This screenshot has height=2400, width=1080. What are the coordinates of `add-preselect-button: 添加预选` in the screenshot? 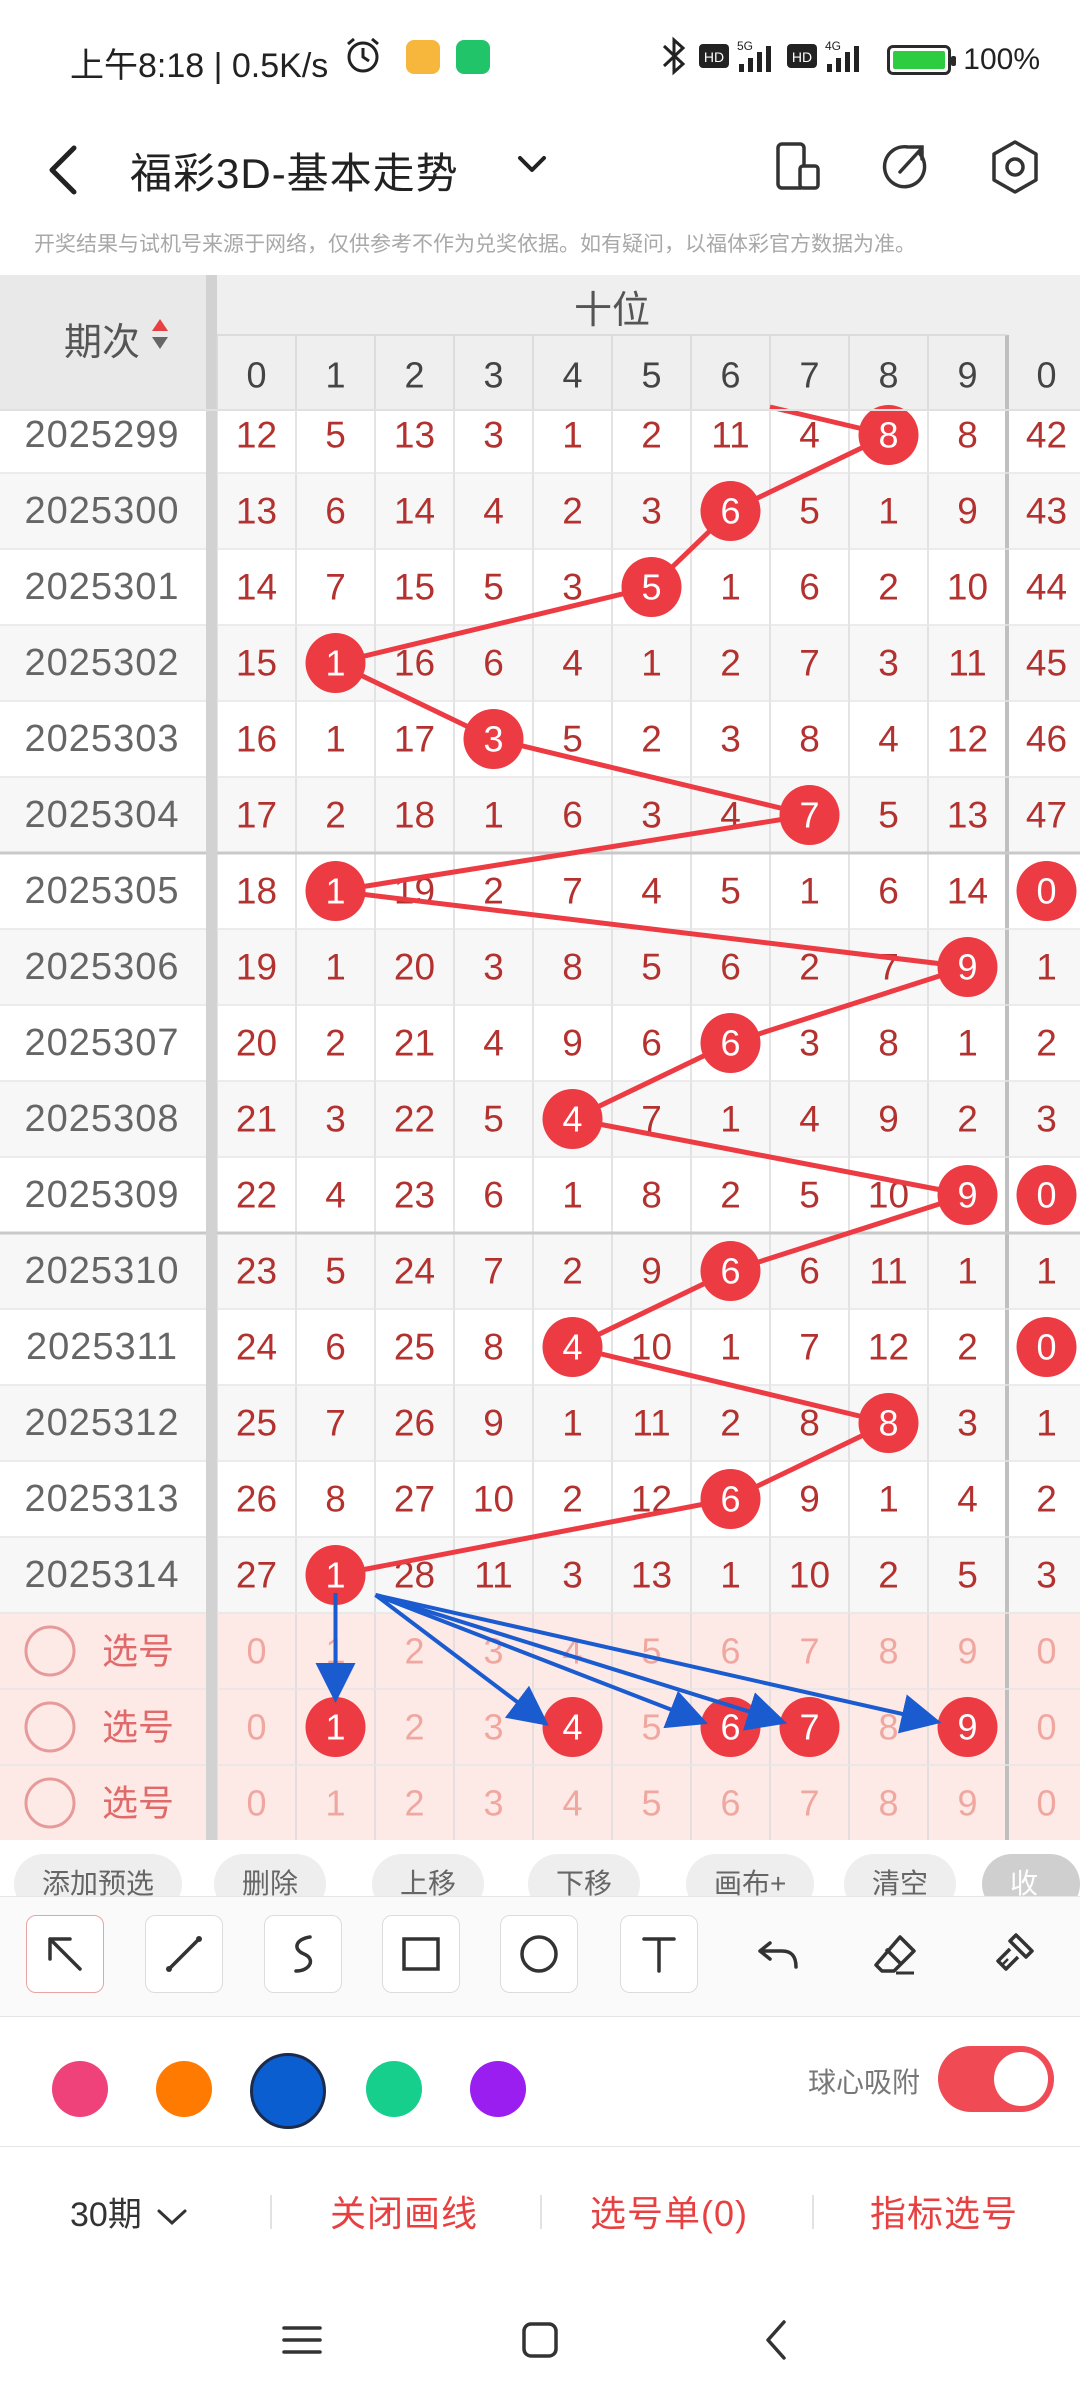 It's located at (98, 1875).